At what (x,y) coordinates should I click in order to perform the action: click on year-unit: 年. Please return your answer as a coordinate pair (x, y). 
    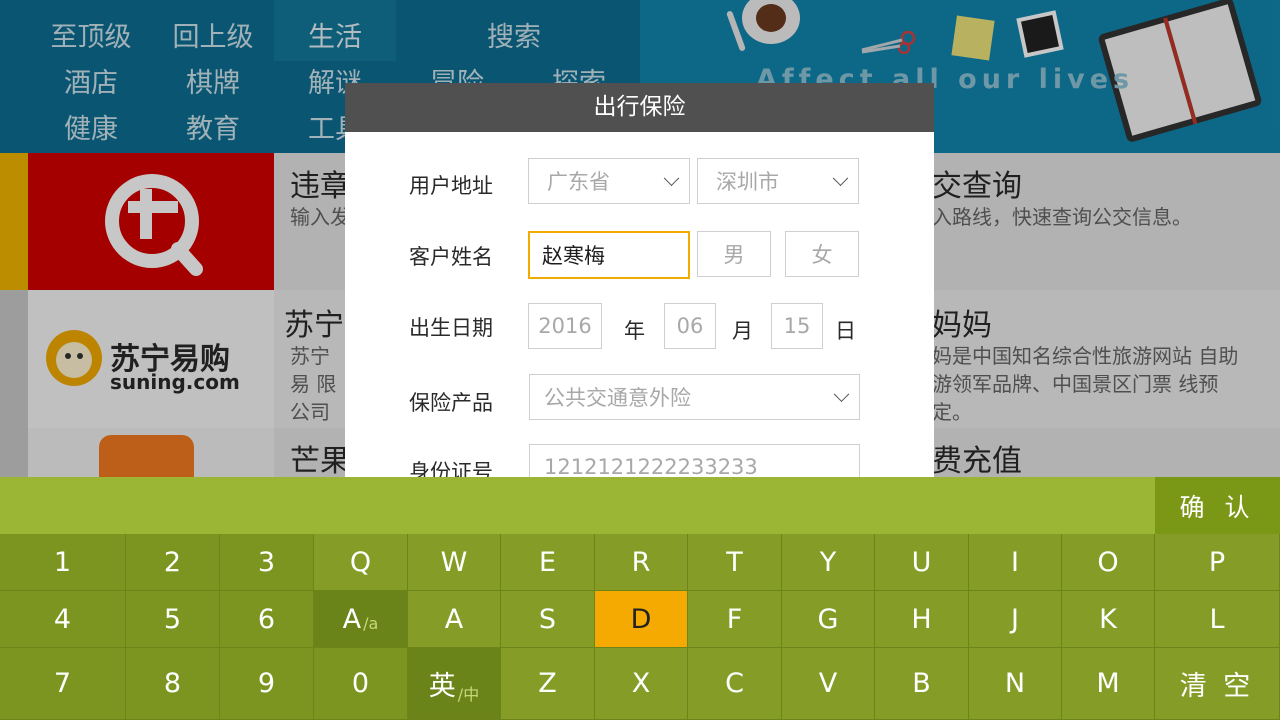
    Looking at the image, I should click on (634, 331).